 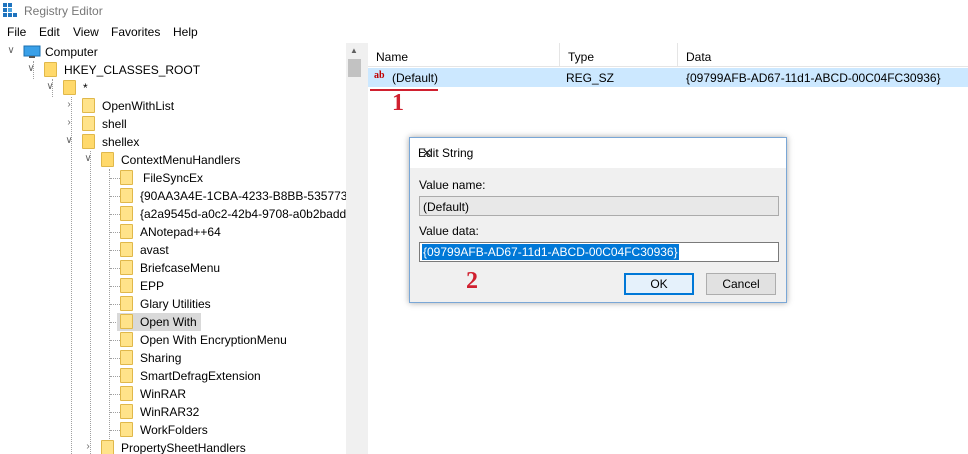 I want to click on value-data-text: {09799AFB-AD67-11d1-ABCD-00C04FC30936}, so click(x=550, y=252).